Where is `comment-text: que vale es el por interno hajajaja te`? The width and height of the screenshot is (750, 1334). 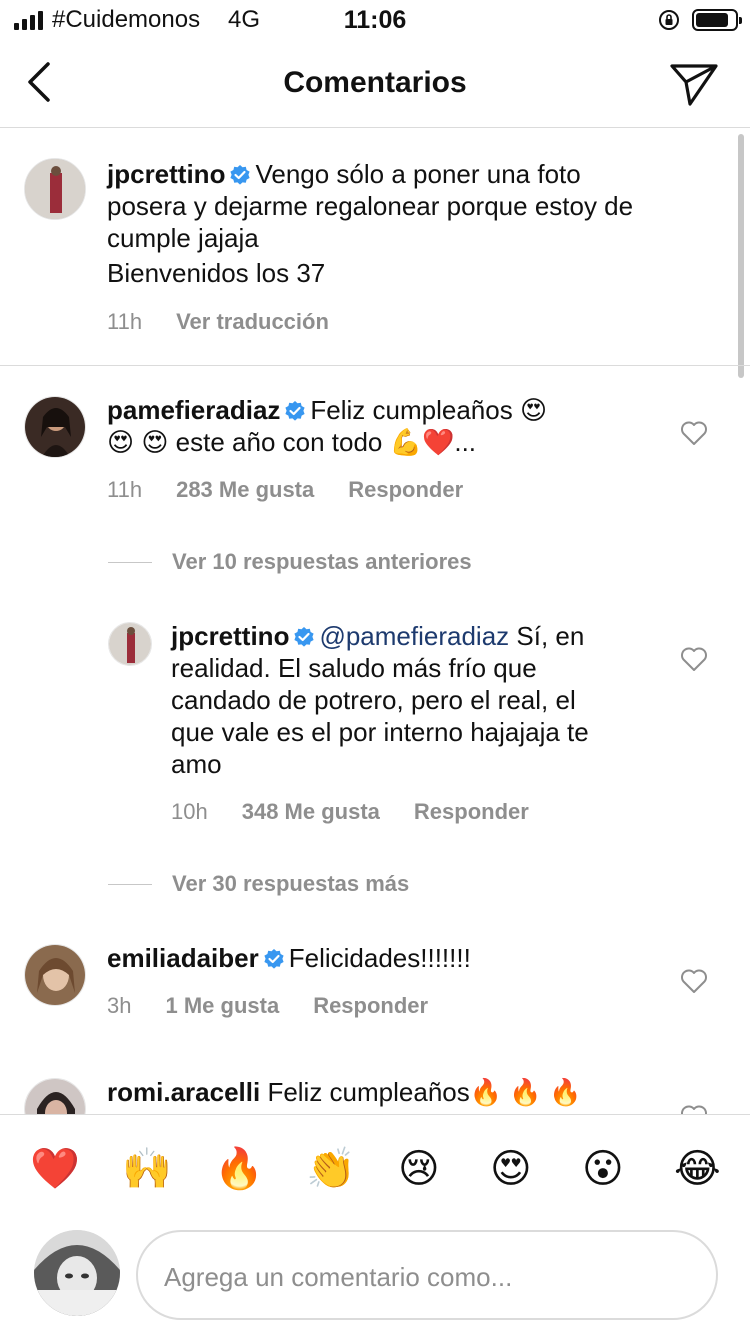
comment-text: que vale es el por interno hajajaja te is located at coordinates (380, 732).